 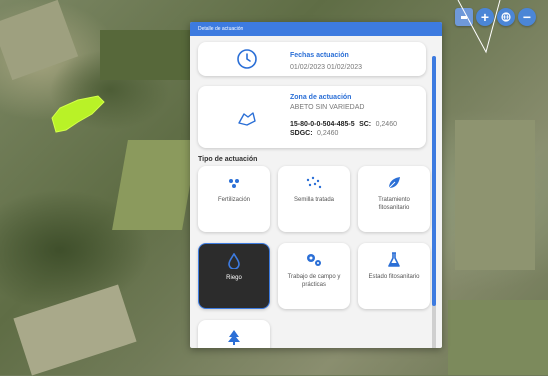 What do you see at coordinates (319, 55) in the screenshot?
I see `dates-title: Fechas actuación` at bounding box center [319, 55].